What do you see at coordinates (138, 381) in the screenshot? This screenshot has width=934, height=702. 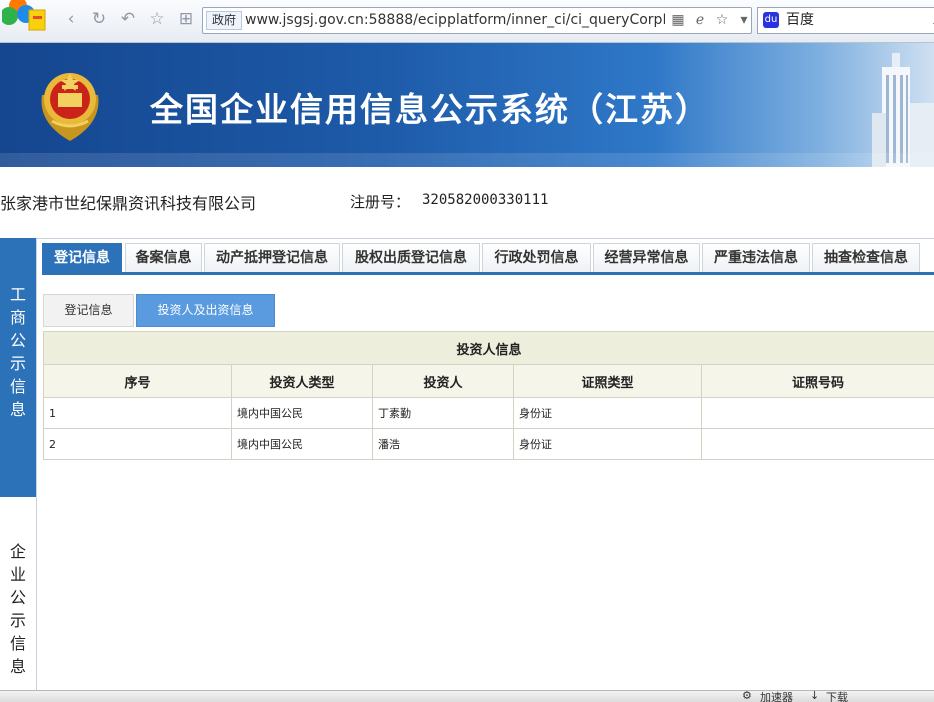 I see `column-header-index: 序号` at bounding box center [138, 381].